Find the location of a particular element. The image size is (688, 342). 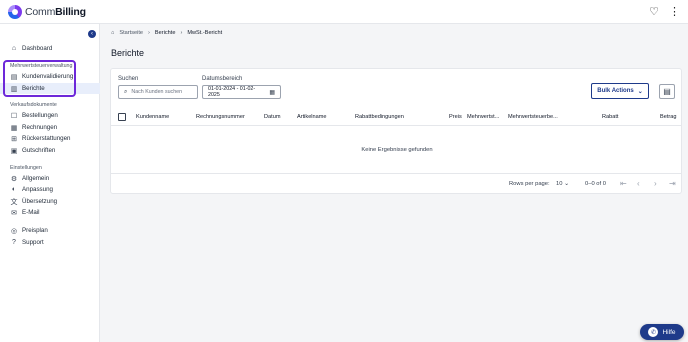

column-header: Rechnungsnummer is located at coordinates (220, 117).